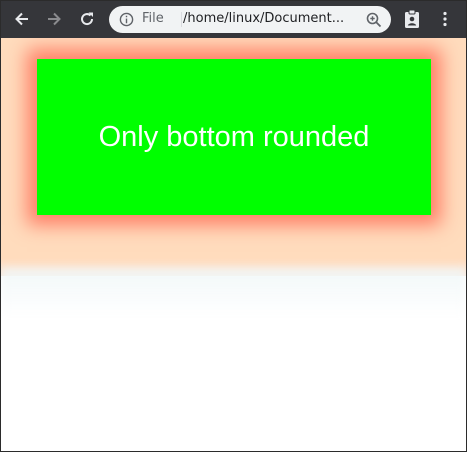  I want to click on origin-chip: File, so click(153, 18).